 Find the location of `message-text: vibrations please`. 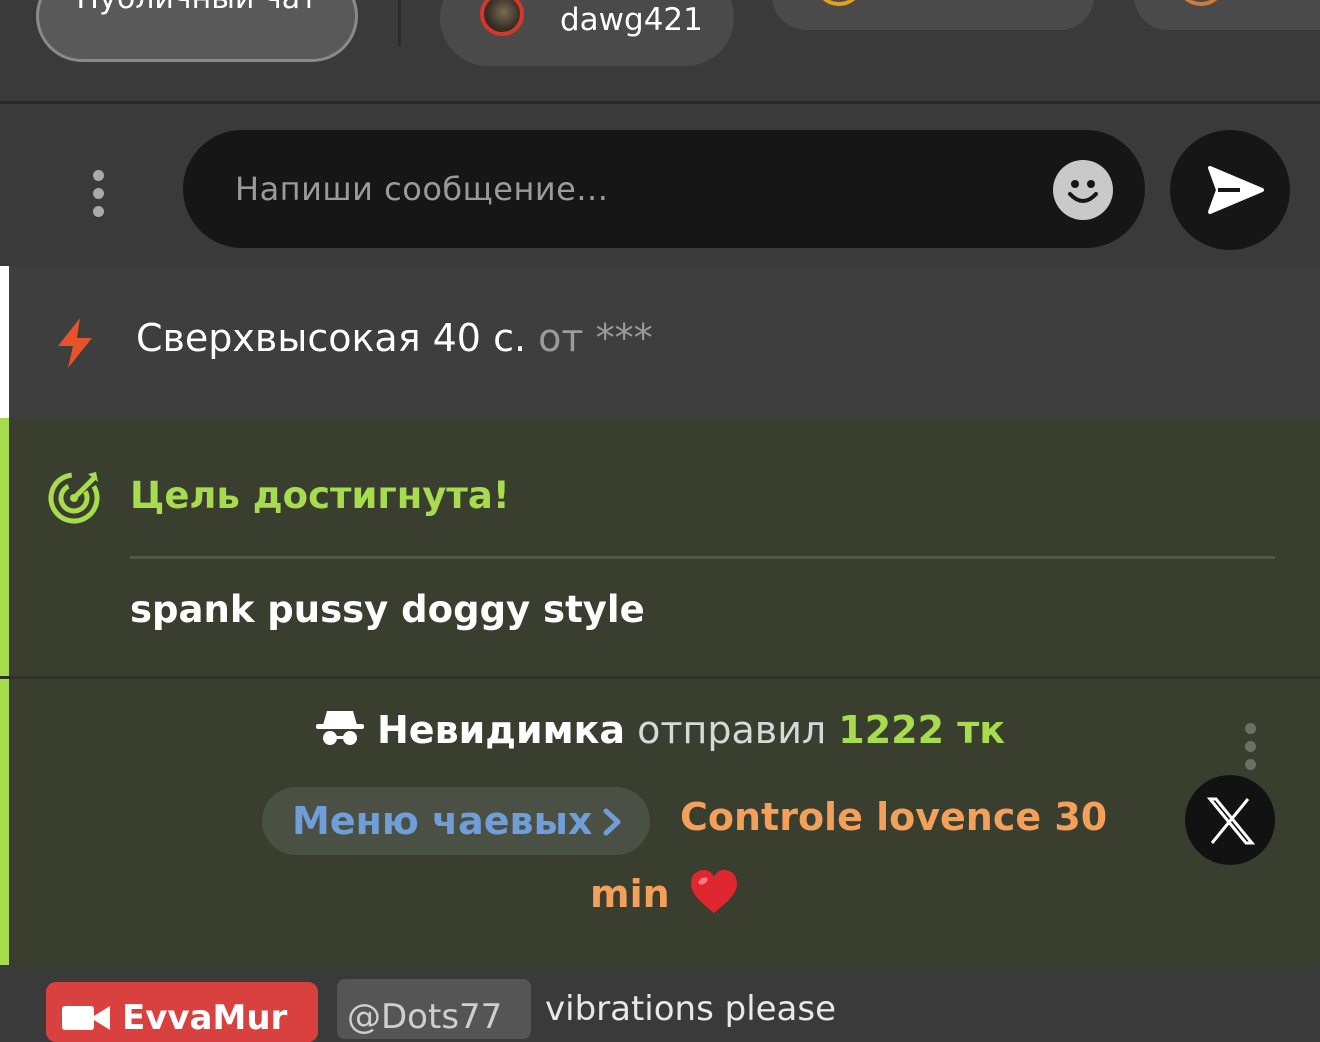

message-text: vibrations please is located at coordinates (691, 1009).